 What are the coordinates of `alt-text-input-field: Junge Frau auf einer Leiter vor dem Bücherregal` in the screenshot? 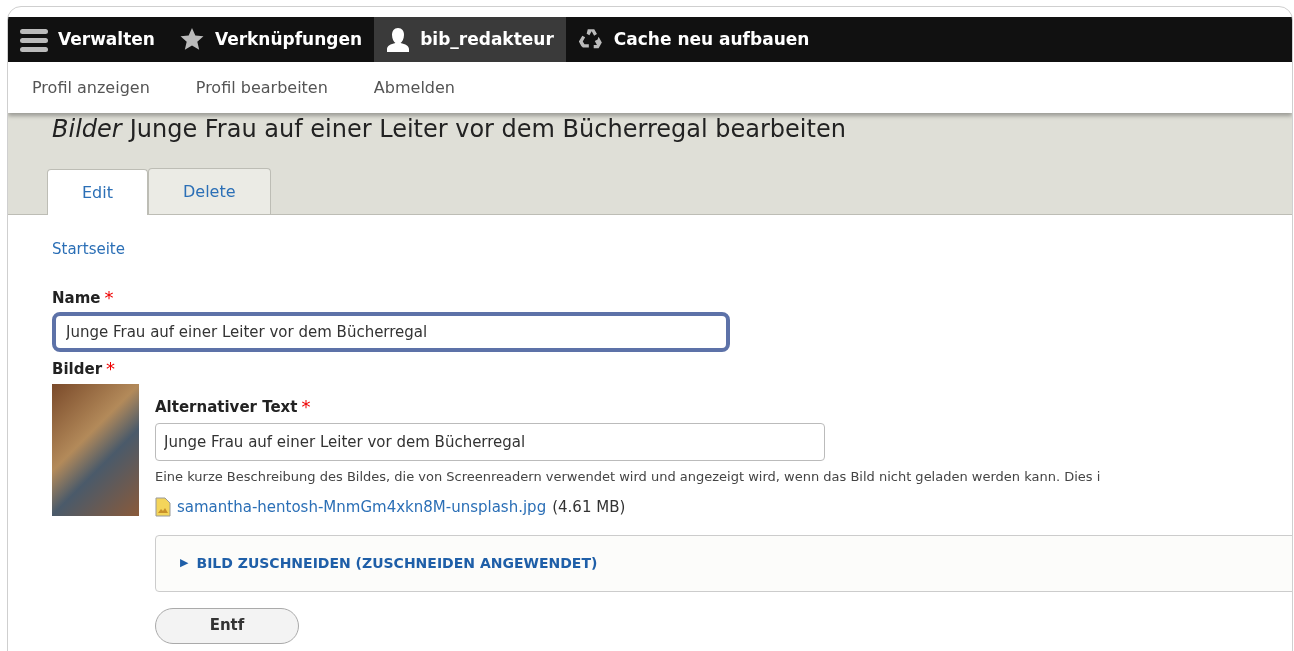 It's located at (490, 441).